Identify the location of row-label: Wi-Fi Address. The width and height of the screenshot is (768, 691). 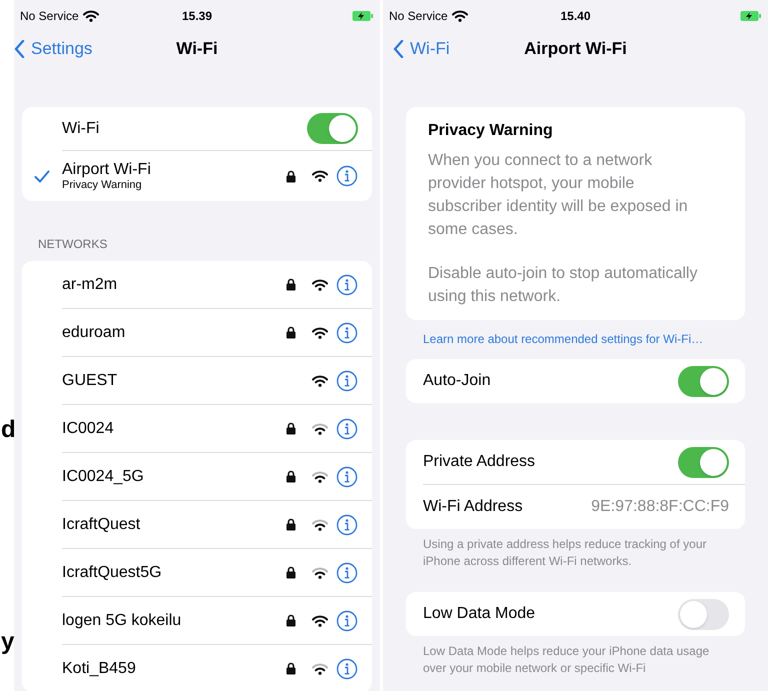
(473, 507).